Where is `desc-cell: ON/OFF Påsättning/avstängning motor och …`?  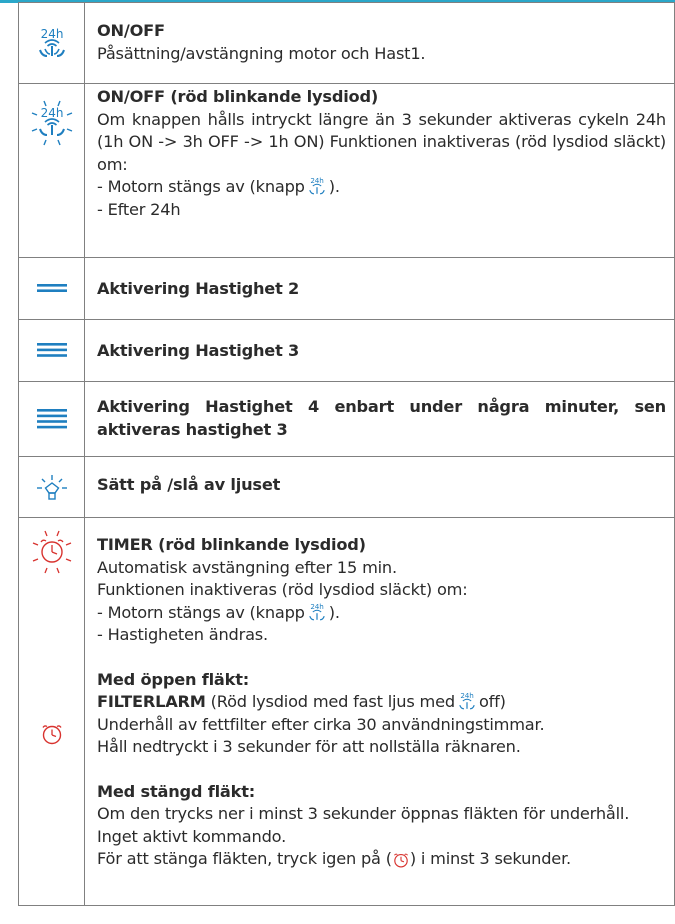 desc-cell: ON/OFF Påsättning/avstängning motor och … is located at coordinates (379, 43).